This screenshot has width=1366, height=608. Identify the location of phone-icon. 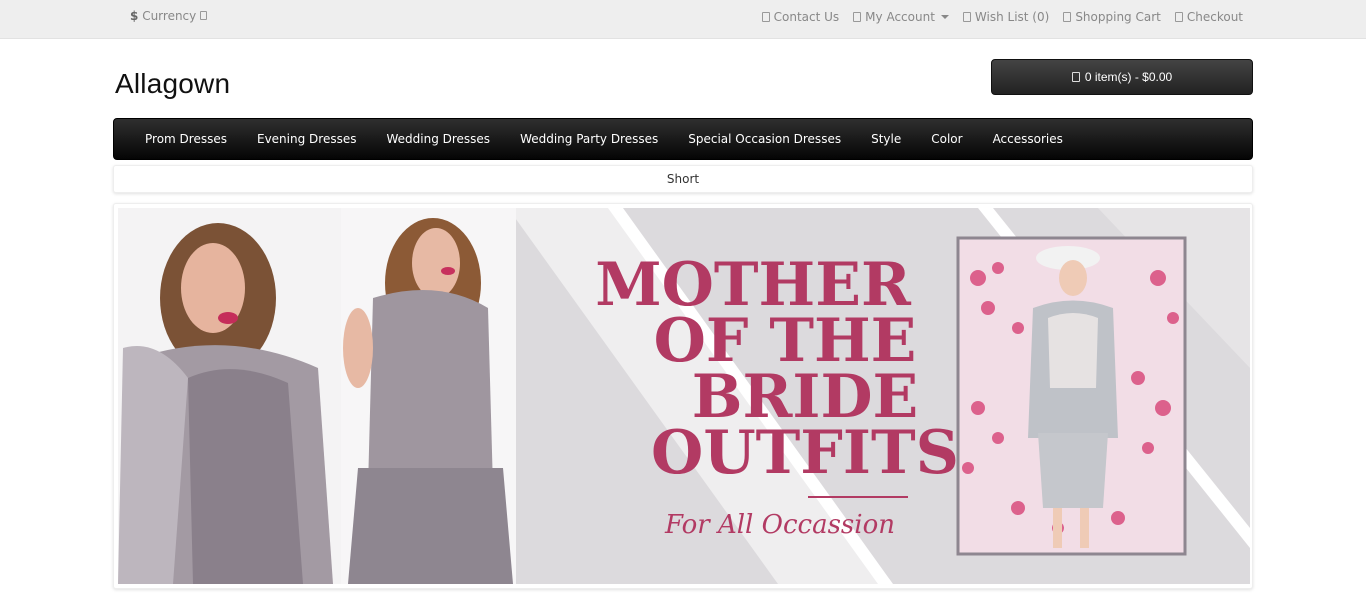
(765, 17).